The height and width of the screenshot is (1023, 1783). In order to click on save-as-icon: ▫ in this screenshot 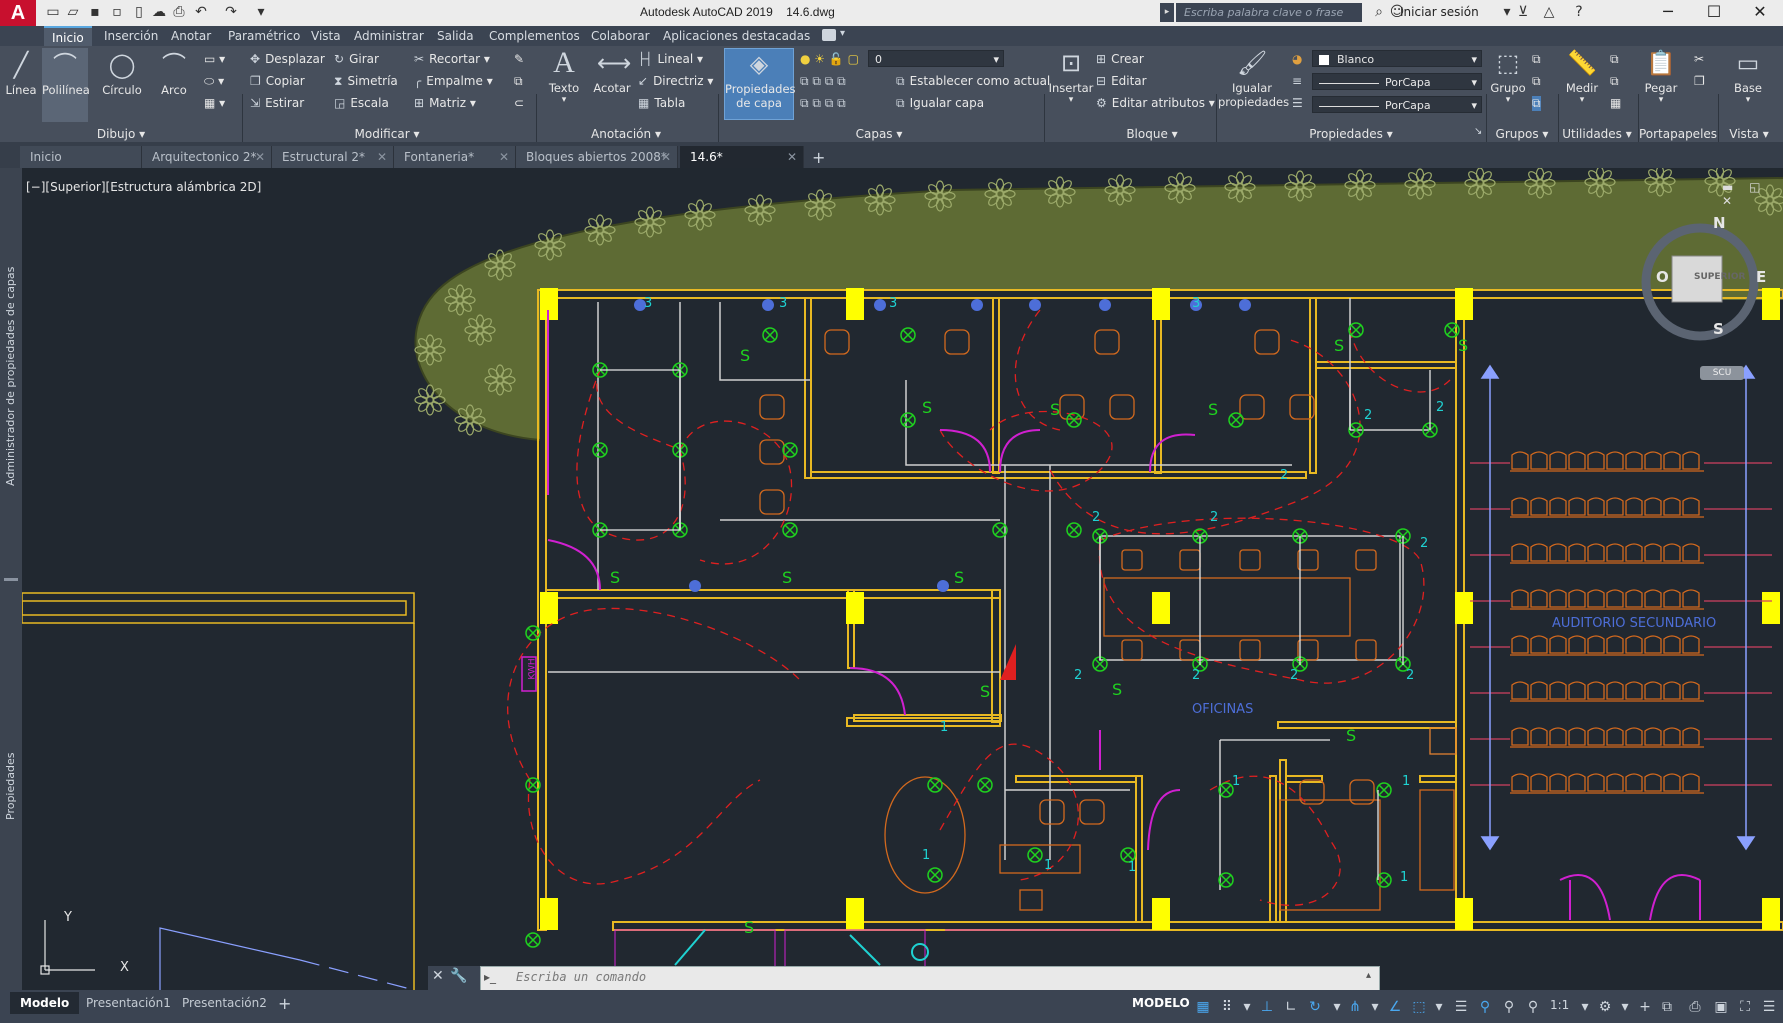, I will do `click(117, 12)`.